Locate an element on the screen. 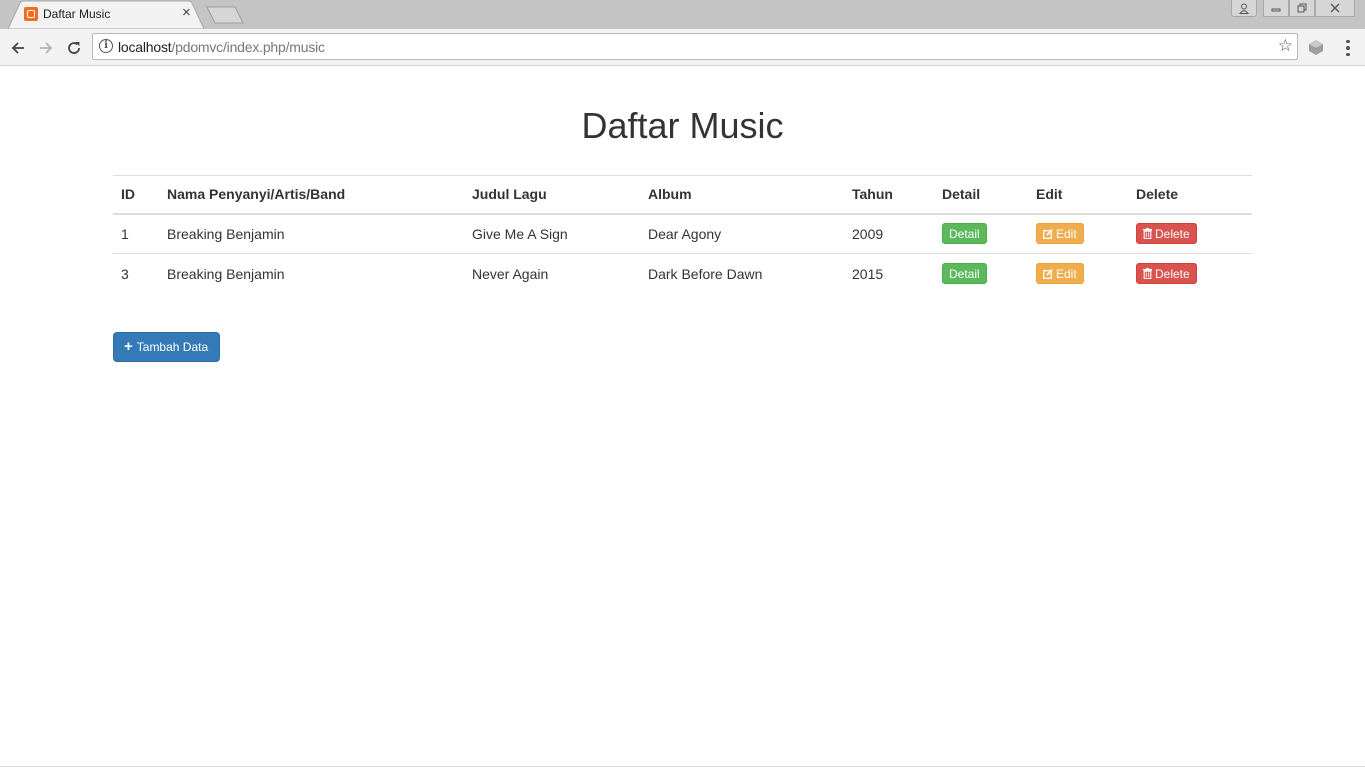  header-id: ID is located at coordinates (136, 195).